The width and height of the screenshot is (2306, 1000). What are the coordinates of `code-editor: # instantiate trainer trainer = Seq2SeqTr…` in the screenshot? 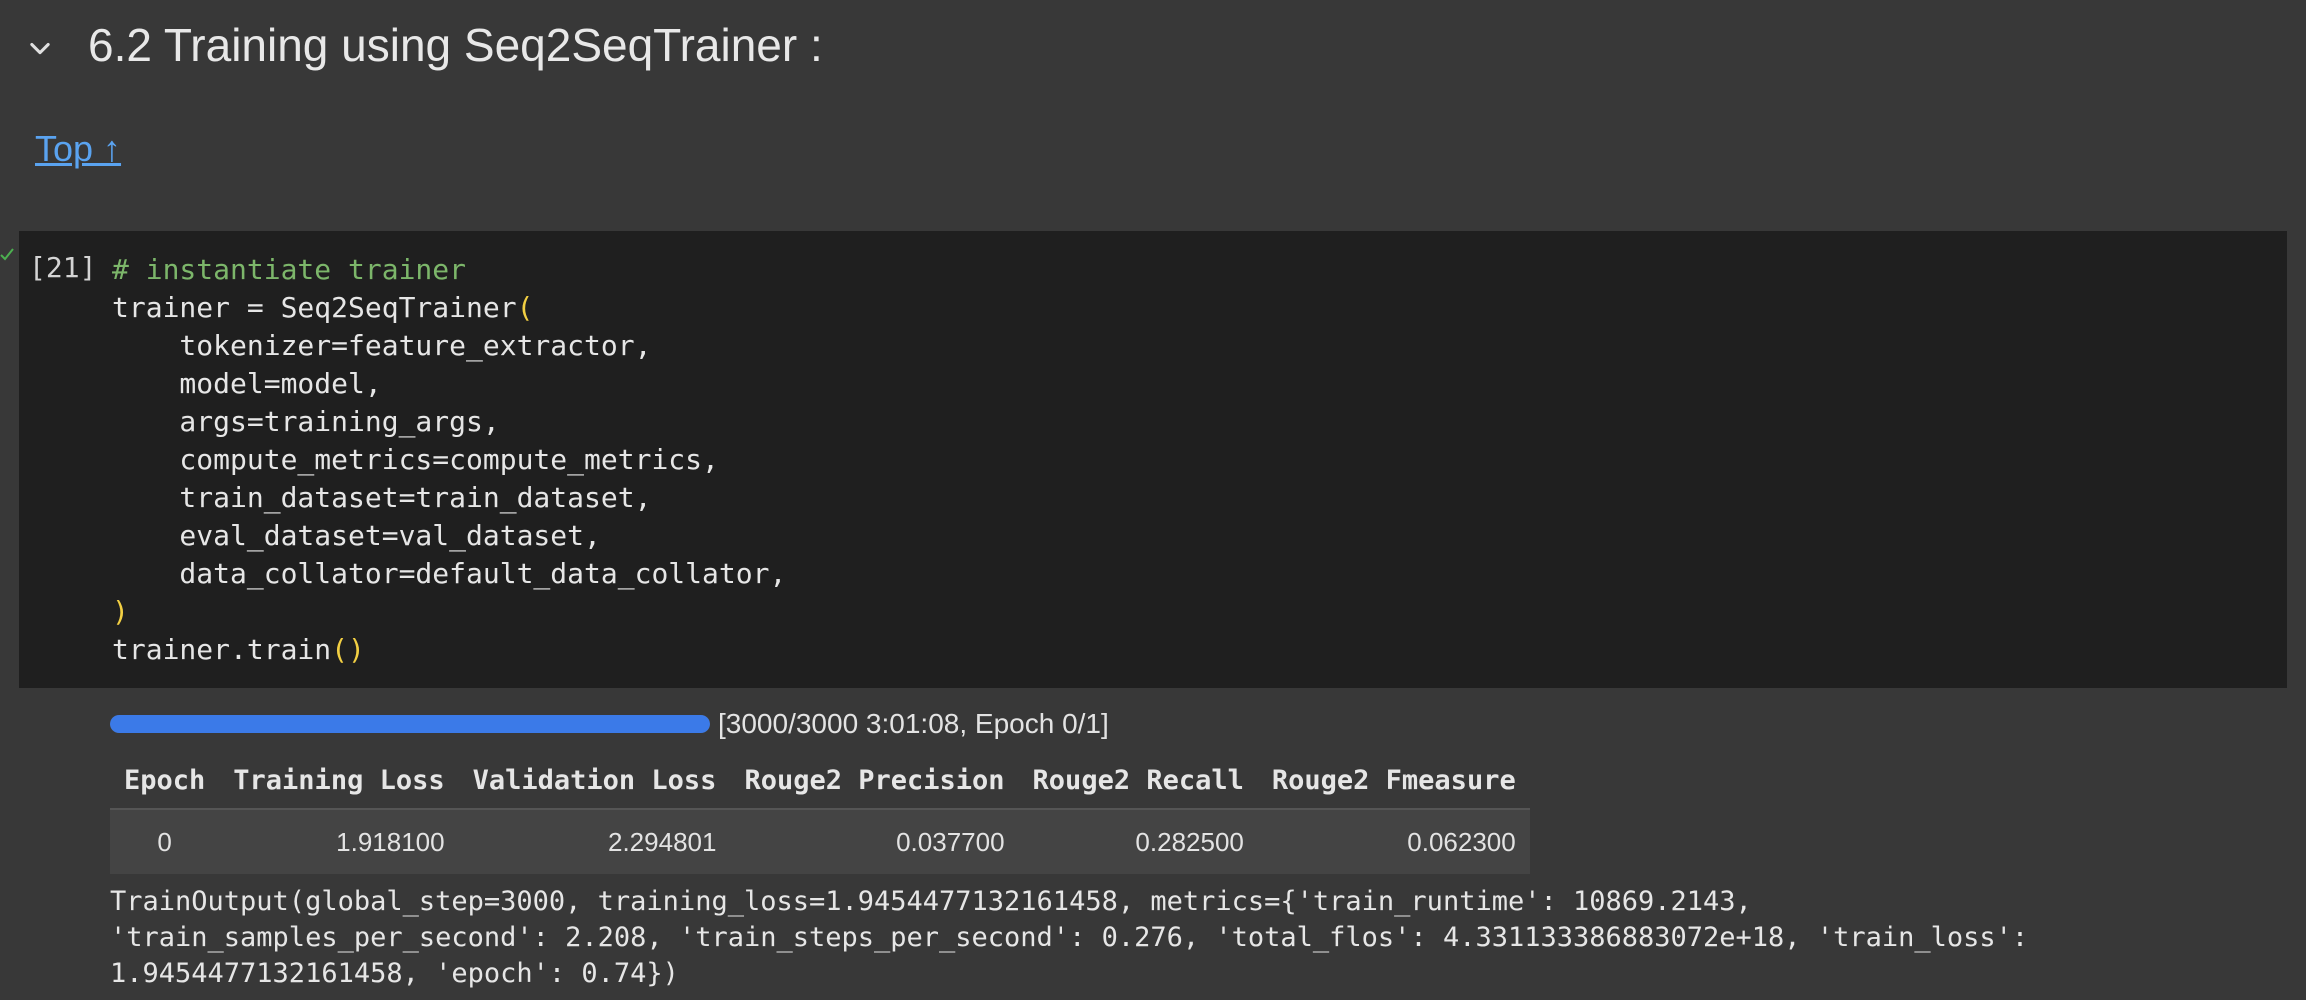 It's located at (449, 460).